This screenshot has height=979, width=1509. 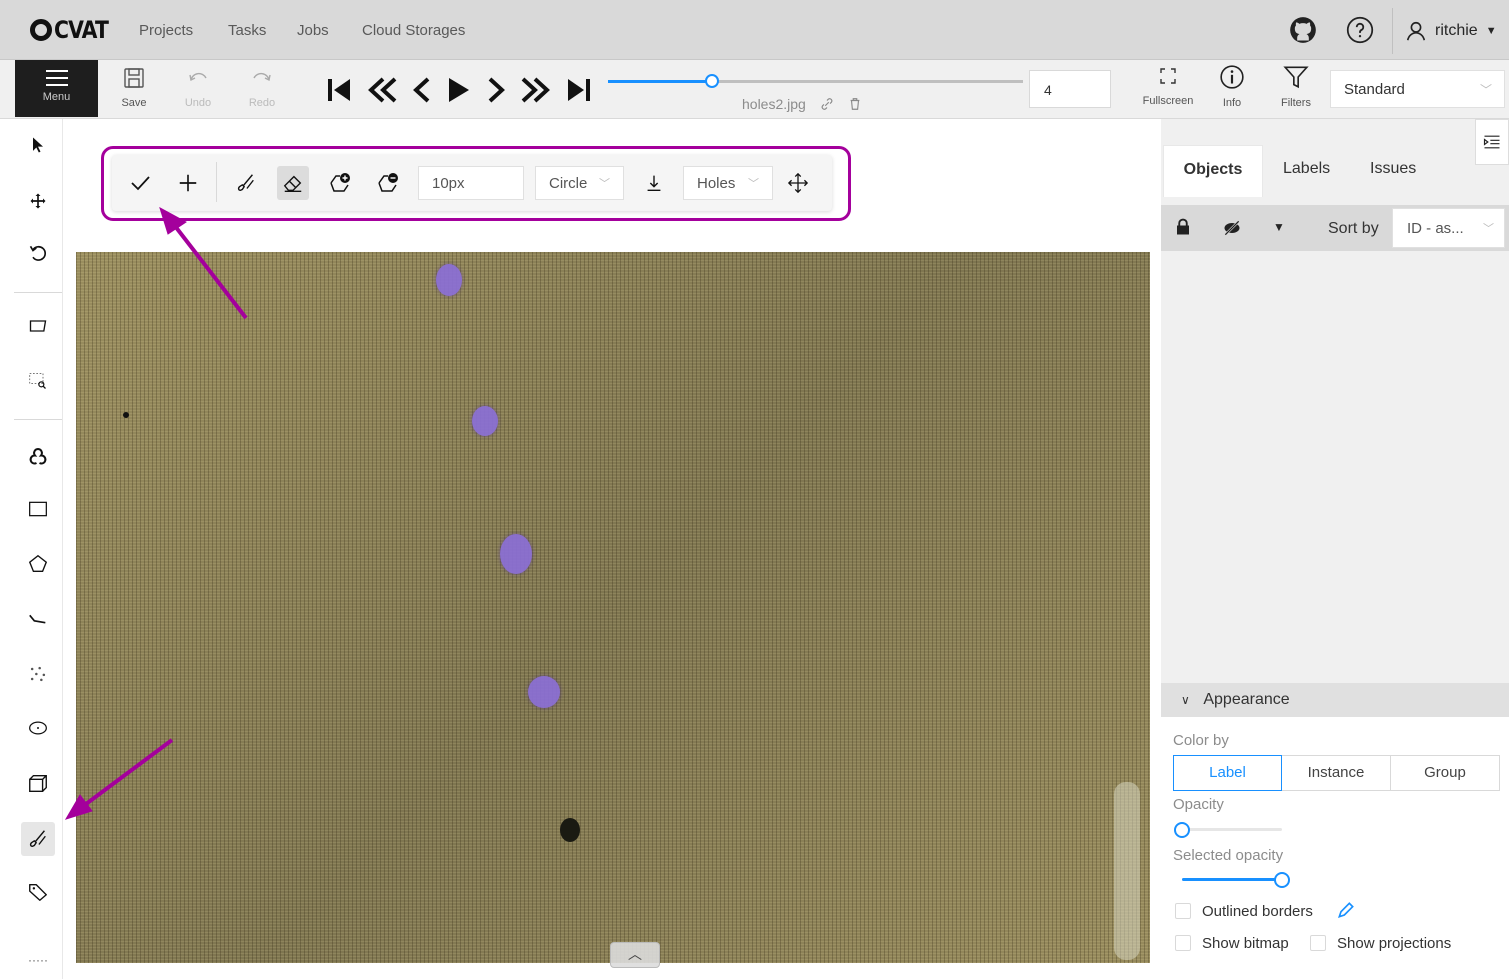 I want to click on cuboid-icon, so click(x=38, y=783).